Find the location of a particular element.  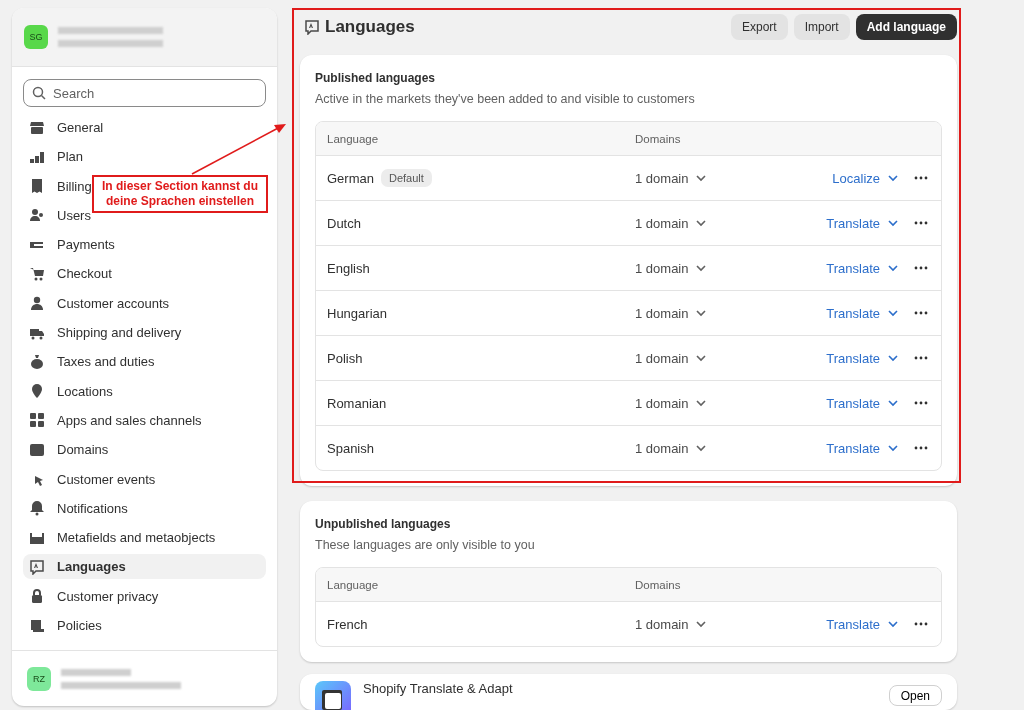

sidebar-item: Notifications is located at coordinates (144, 508).